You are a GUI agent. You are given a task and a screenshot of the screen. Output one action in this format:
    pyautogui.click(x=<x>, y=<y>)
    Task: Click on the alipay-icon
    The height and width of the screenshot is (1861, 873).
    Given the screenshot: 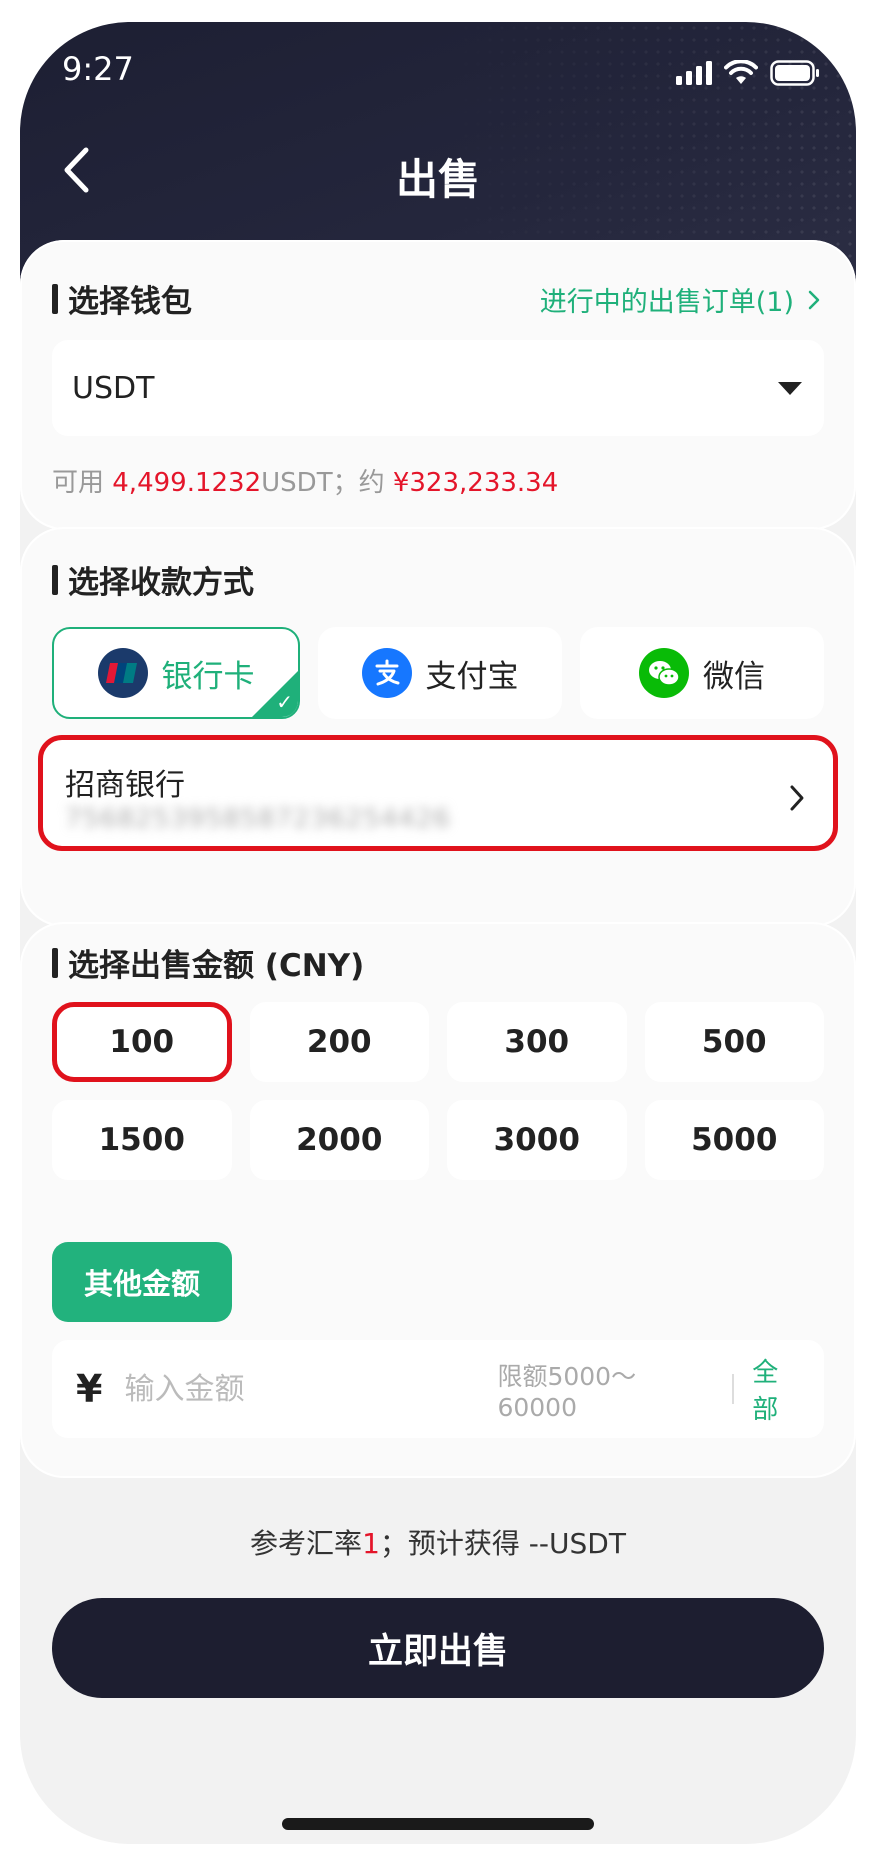 What is the action you would take?
    pyautogui.click(x=386, y=673)
    